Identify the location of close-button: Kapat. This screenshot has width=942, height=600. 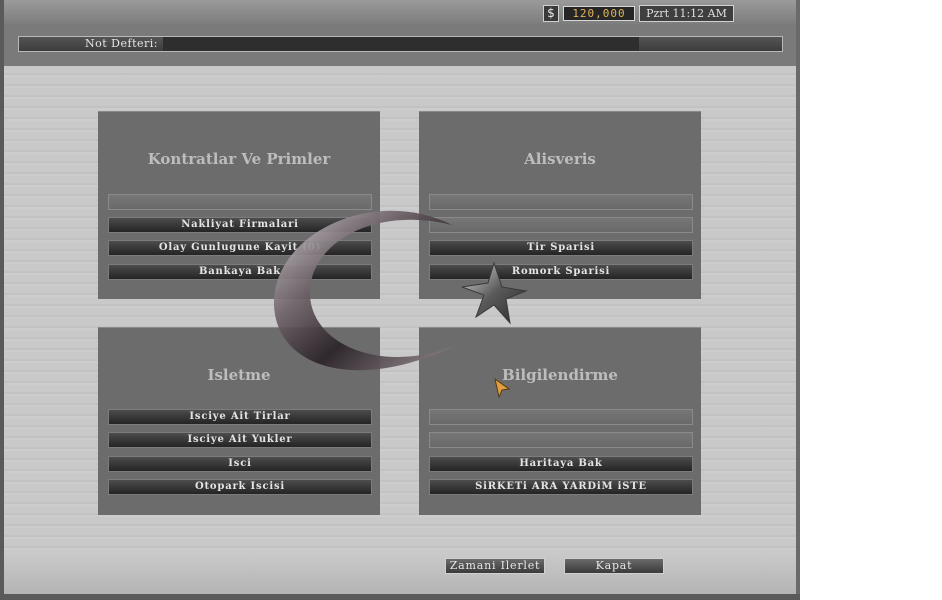
(614, 566).